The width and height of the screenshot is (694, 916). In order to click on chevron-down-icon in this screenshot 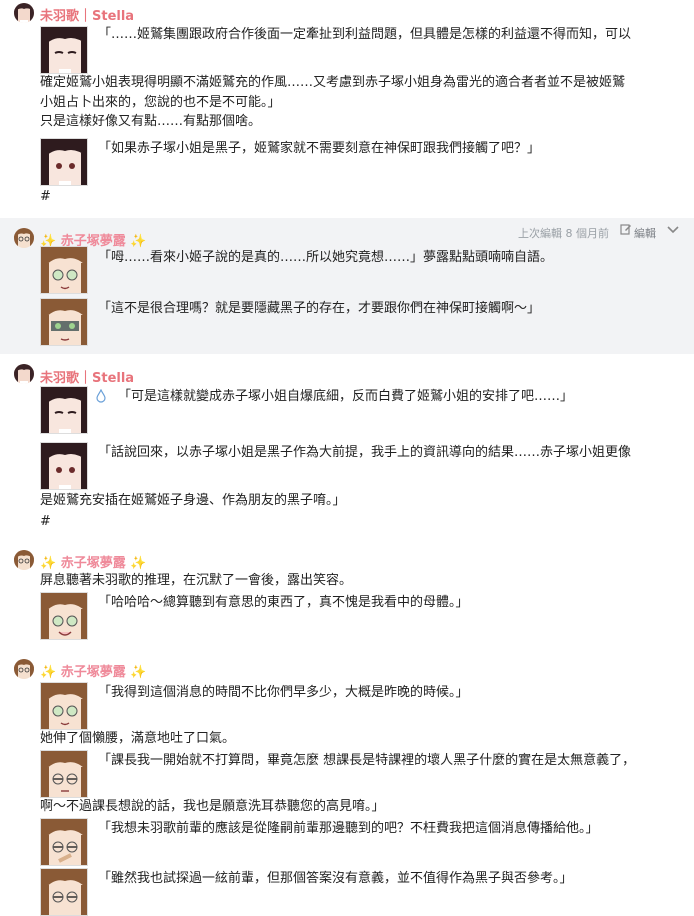, I will do `click(673, 231)`.